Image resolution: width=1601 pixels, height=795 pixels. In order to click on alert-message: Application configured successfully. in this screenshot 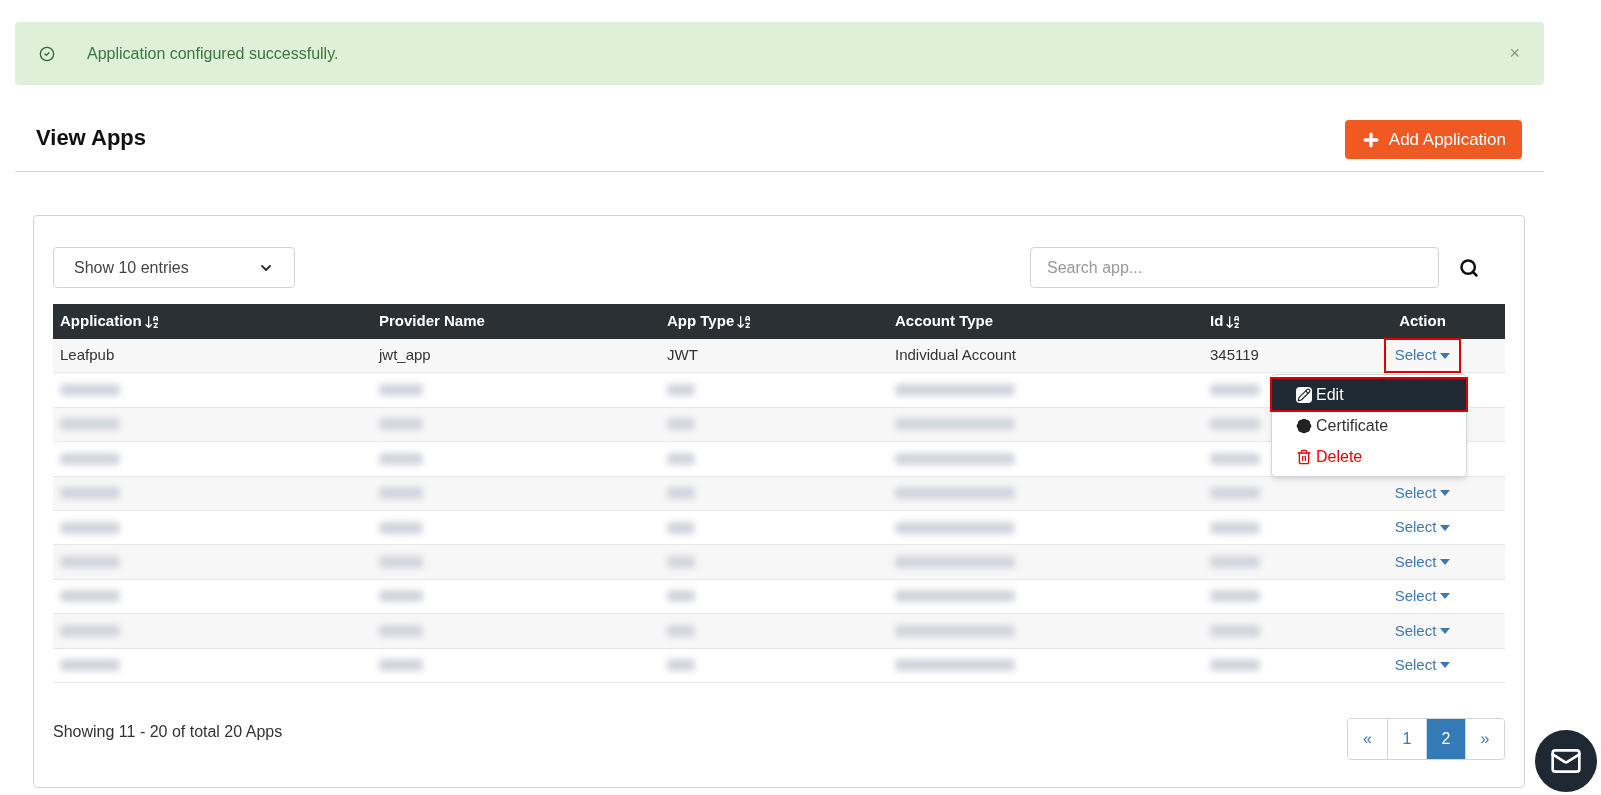, I will do `click(213, 53)`.